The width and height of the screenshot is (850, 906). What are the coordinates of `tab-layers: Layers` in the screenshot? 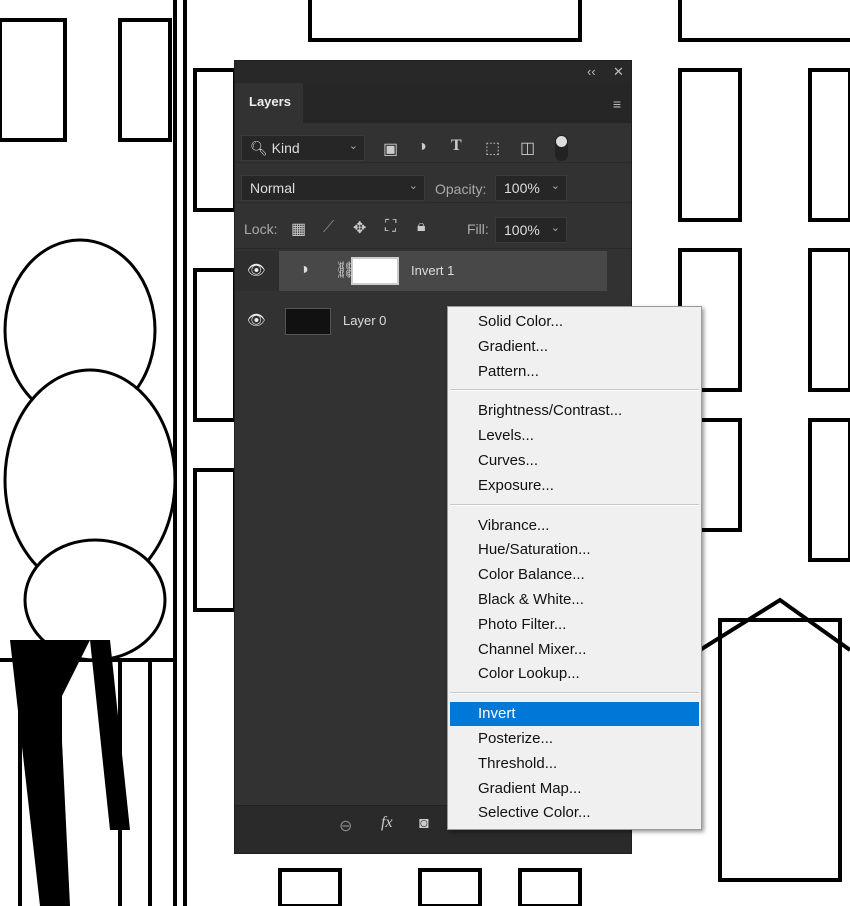 It's located at (269, 103).